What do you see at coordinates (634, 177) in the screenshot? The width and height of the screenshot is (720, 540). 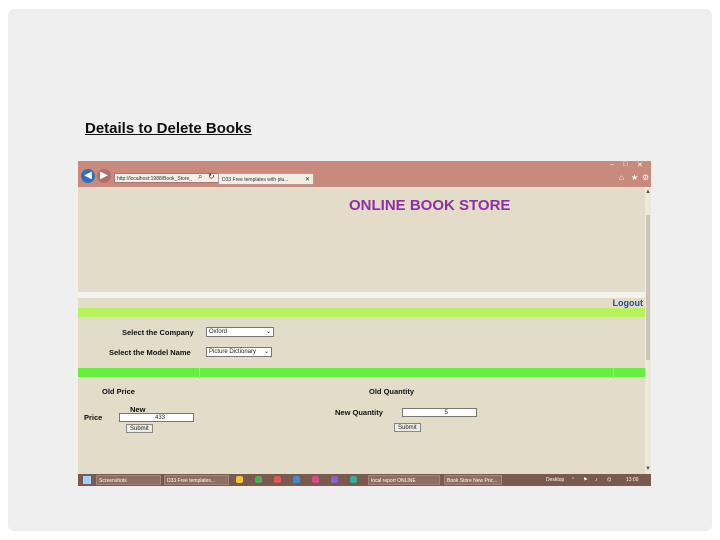 I see `star-icon: ★` at bounding box center [634, 177].